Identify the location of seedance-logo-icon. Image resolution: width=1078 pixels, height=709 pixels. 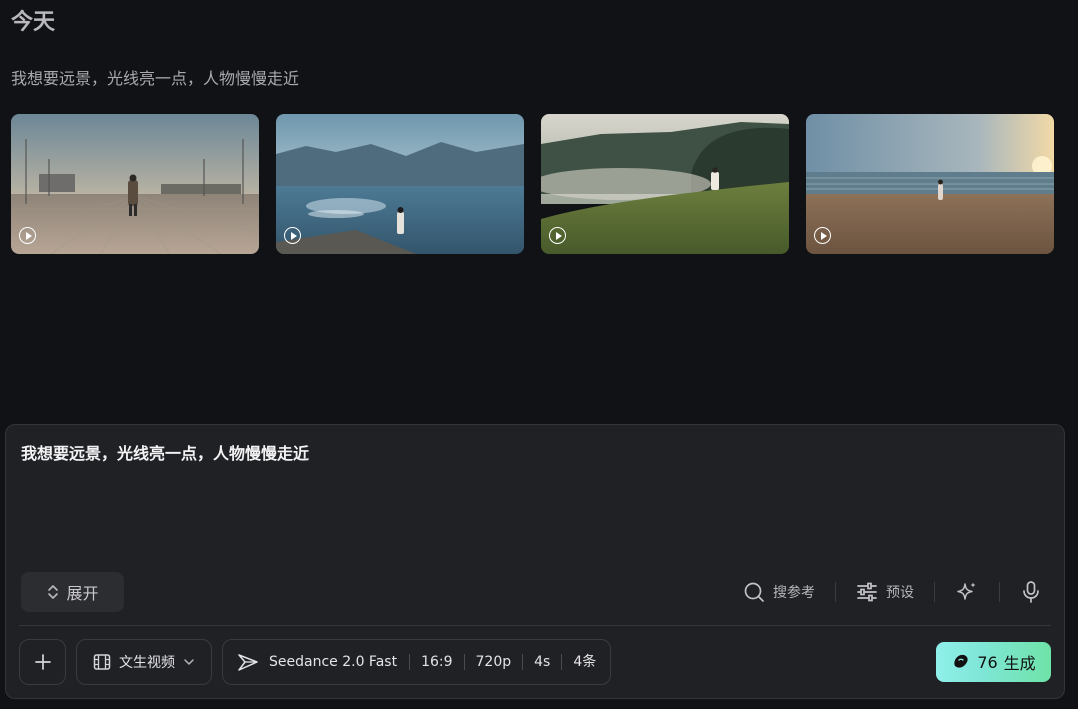
(248, 662).